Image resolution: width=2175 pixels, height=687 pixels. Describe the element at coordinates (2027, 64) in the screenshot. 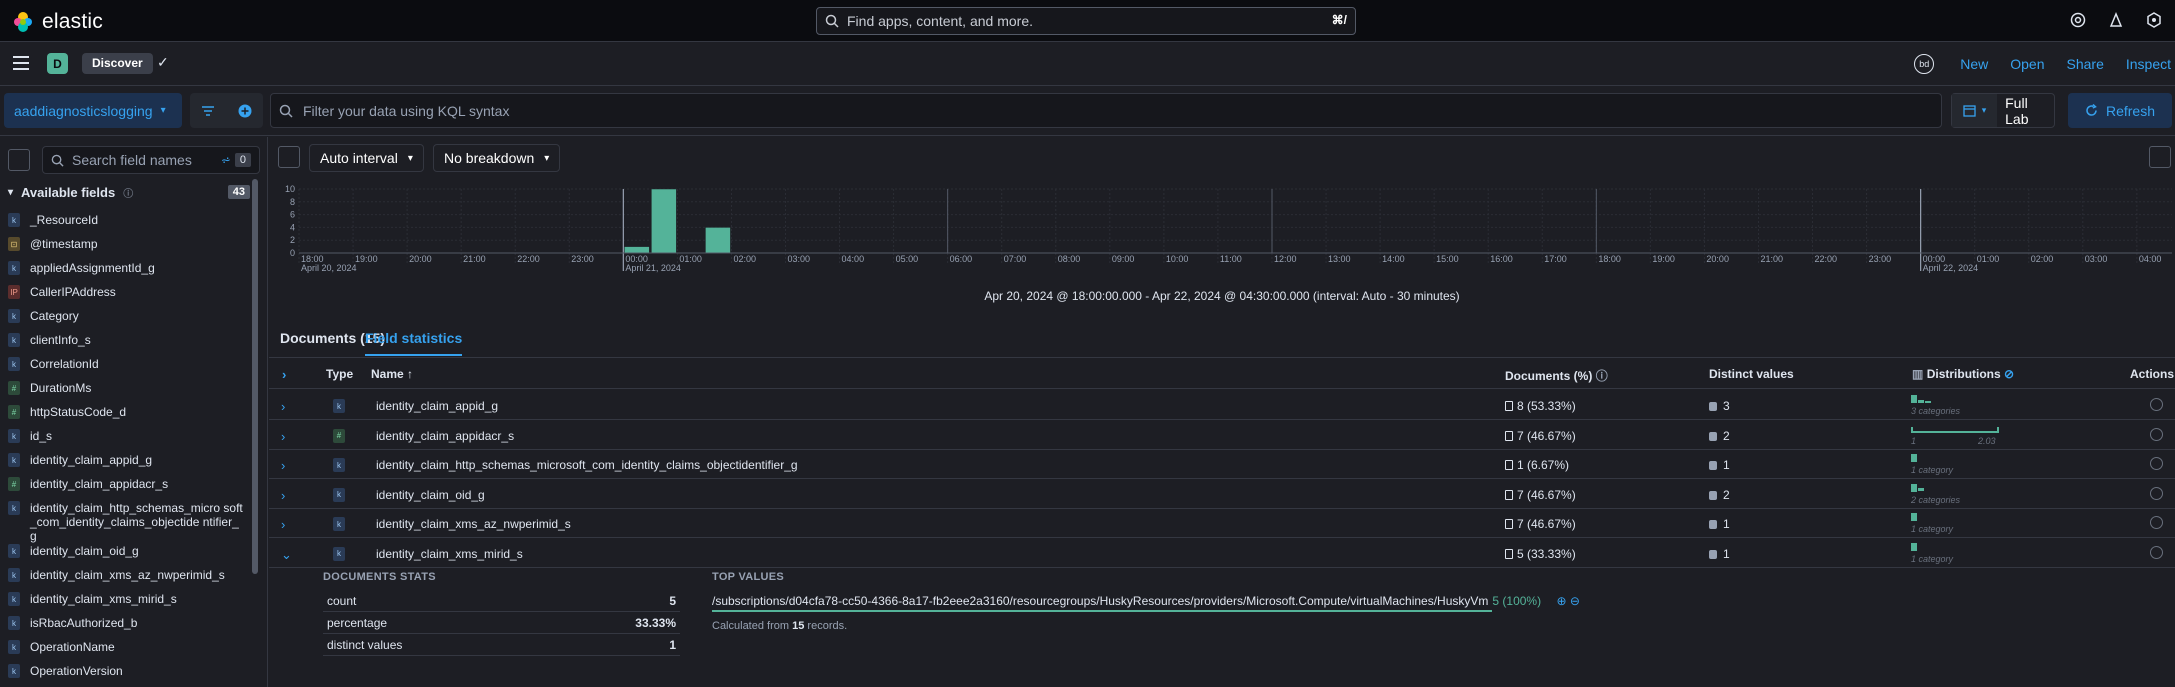

I see `open-button: Open` at that location.